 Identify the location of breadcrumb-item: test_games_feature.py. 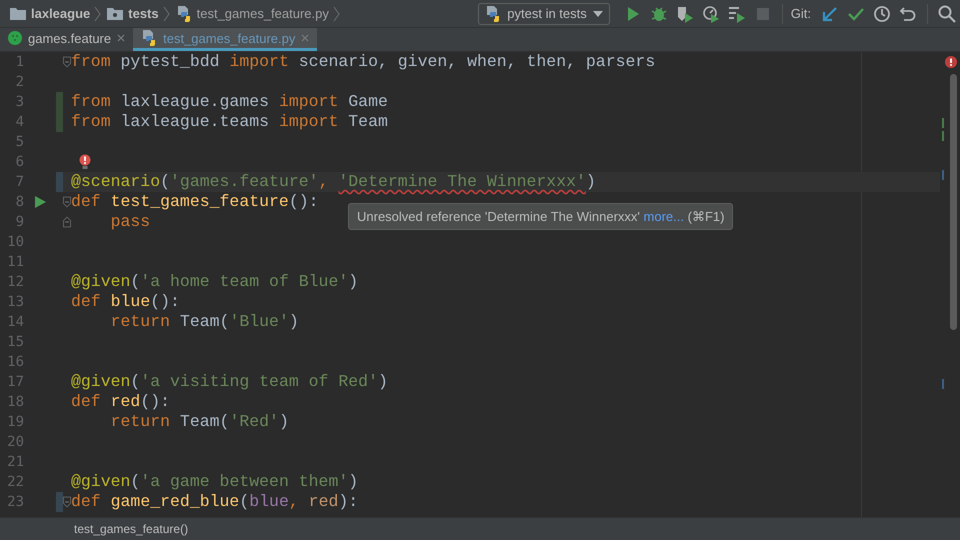
(262, 13).